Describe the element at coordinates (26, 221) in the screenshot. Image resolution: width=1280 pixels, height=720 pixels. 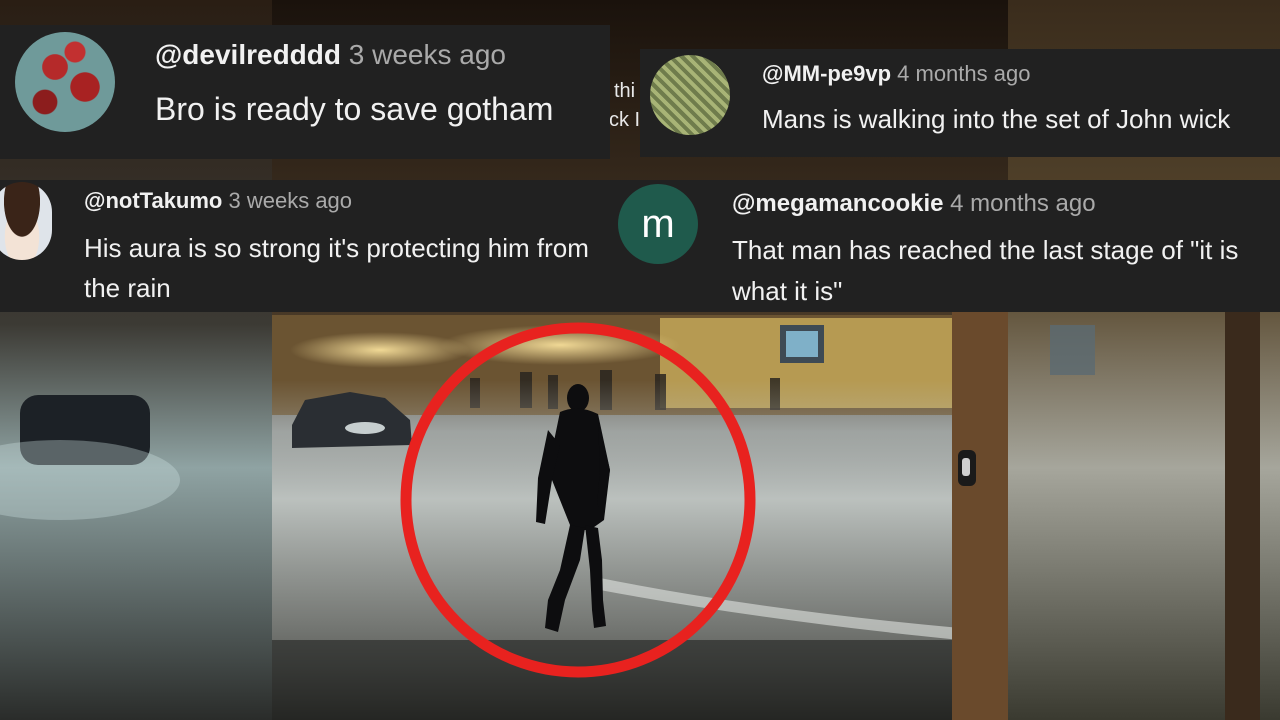
I see `anime-character-icon` at that location.